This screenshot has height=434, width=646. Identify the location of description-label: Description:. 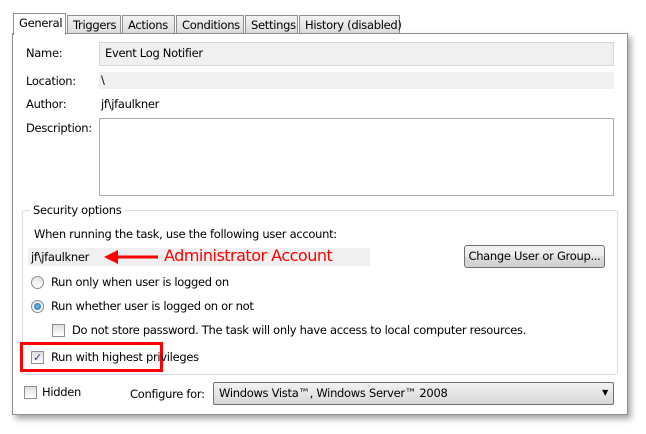
(59, 128).